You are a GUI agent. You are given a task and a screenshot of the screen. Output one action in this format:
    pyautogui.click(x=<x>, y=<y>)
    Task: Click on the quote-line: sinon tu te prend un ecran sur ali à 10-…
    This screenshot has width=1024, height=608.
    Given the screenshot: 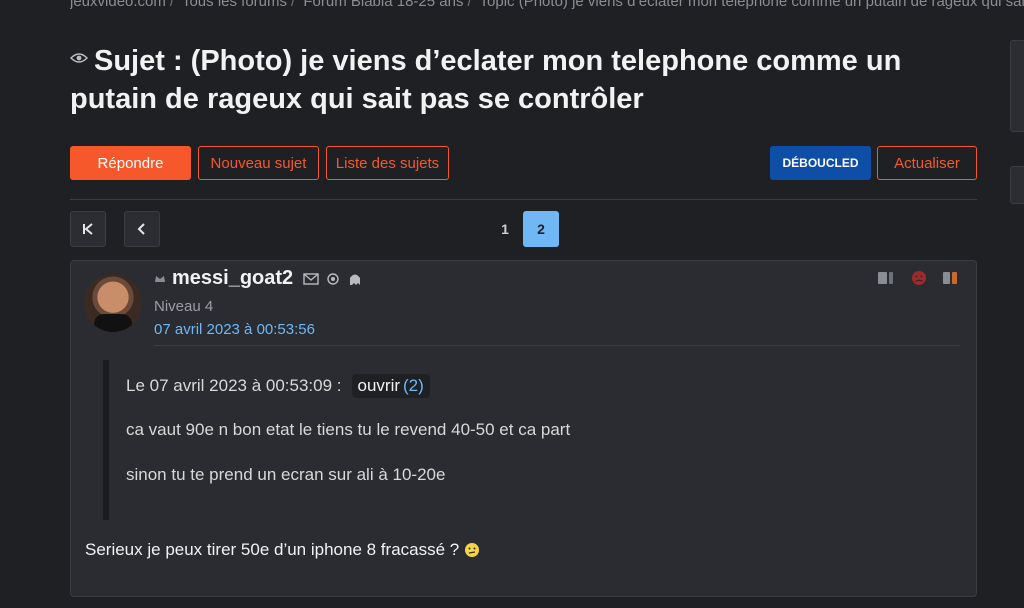 What is the action you would take?
    pyautogui.click(x=286, y=474)
    